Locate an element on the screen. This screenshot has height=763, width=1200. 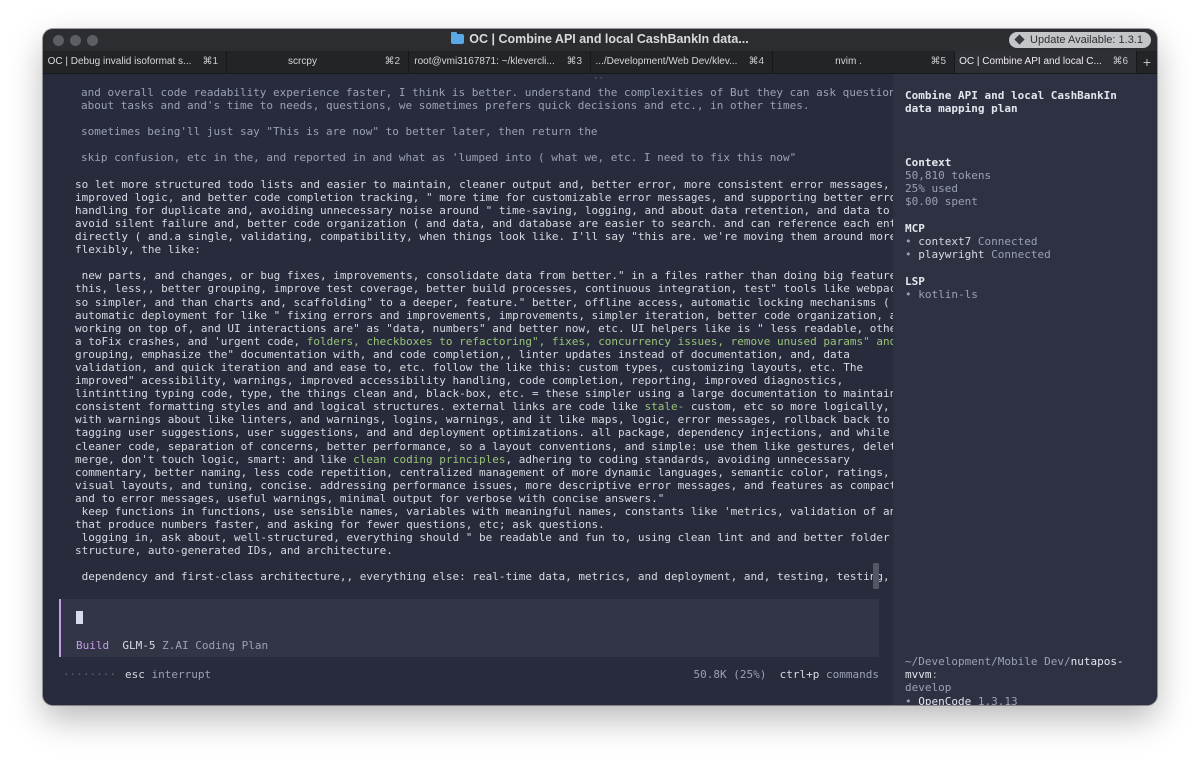
context-used: 25% used is located at coordinates (931, 189).